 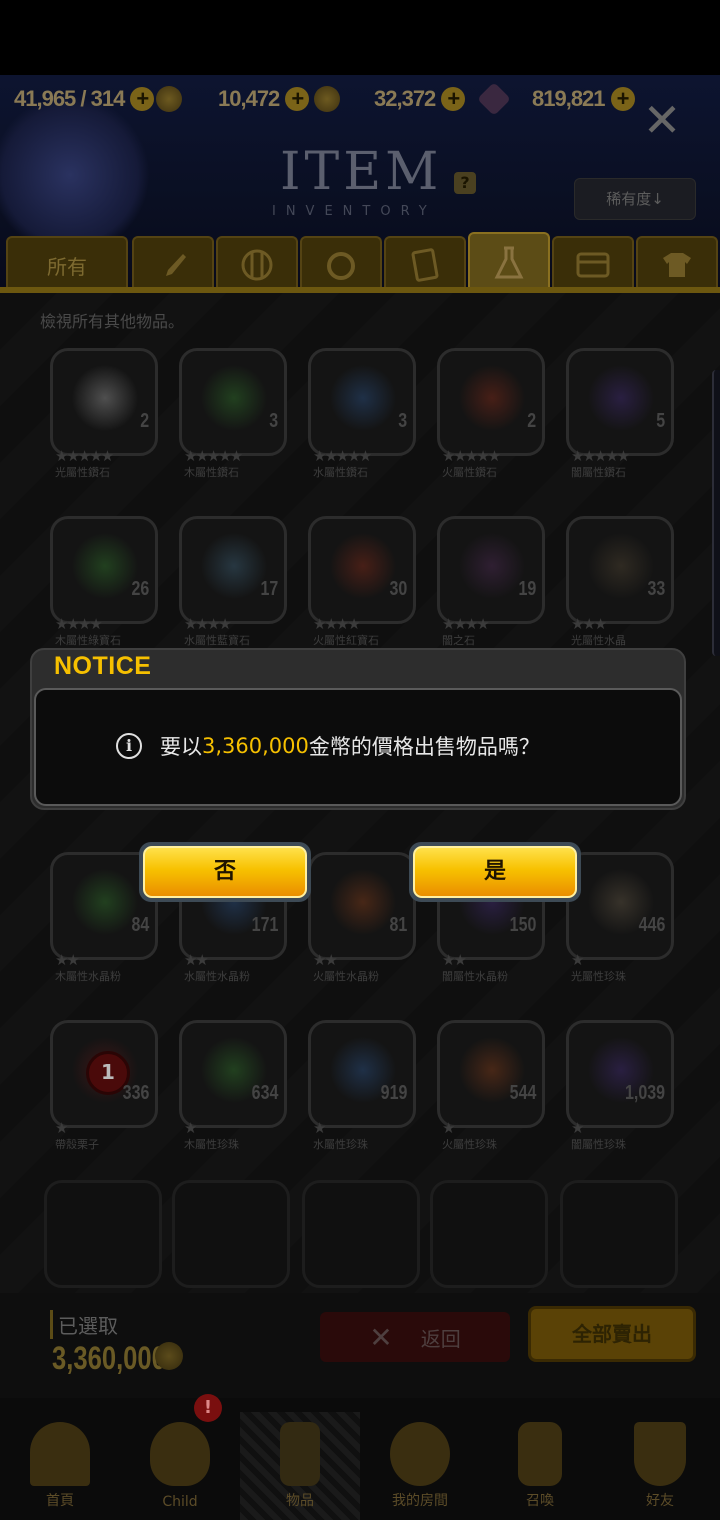 I want to click on item-quantity: 30, so click(x=398, y=589).